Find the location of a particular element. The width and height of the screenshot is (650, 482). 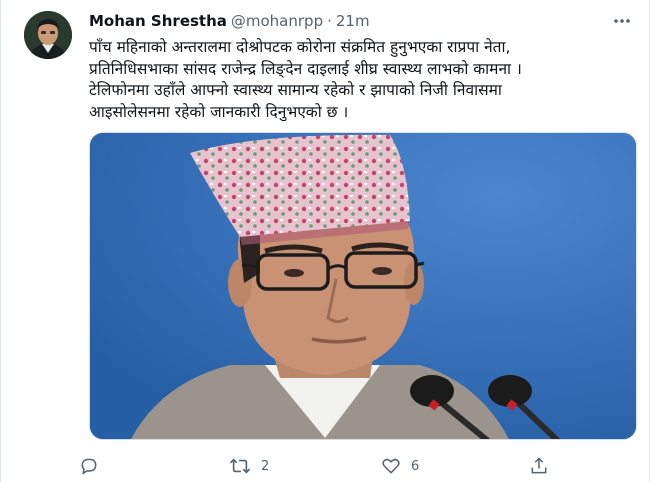

retweet-count: 2 is located at coordinates (265, 466).